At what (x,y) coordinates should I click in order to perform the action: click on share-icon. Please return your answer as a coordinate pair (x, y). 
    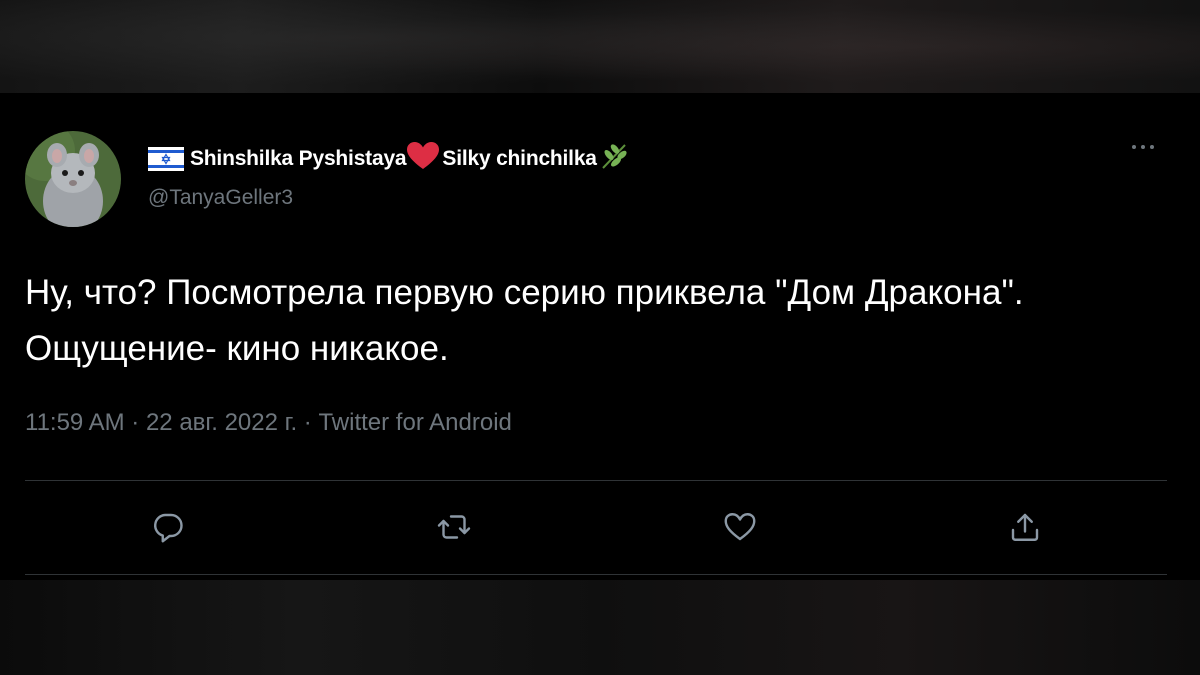
    Looking at the image, I should click on (1025, 527).